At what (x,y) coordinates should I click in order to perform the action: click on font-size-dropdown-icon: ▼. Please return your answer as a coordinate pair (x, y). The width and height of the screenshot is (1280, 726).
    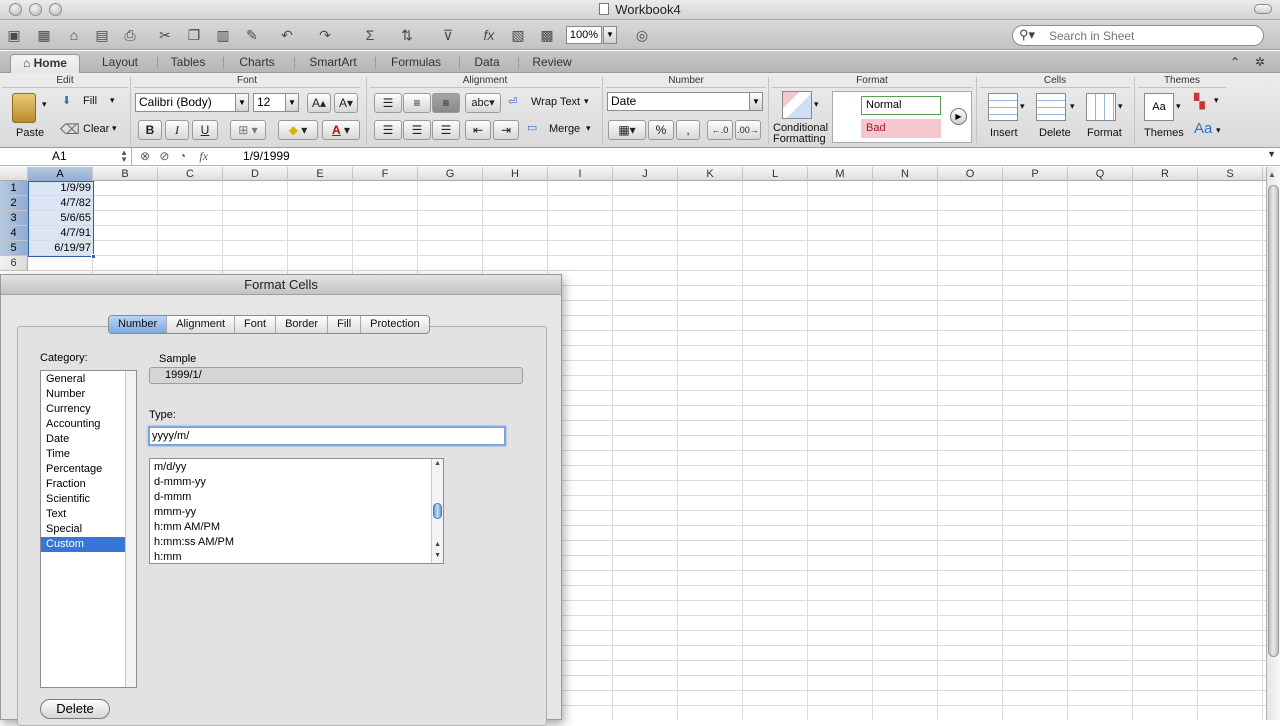
    Looking at the image, I should click on (291, 102).